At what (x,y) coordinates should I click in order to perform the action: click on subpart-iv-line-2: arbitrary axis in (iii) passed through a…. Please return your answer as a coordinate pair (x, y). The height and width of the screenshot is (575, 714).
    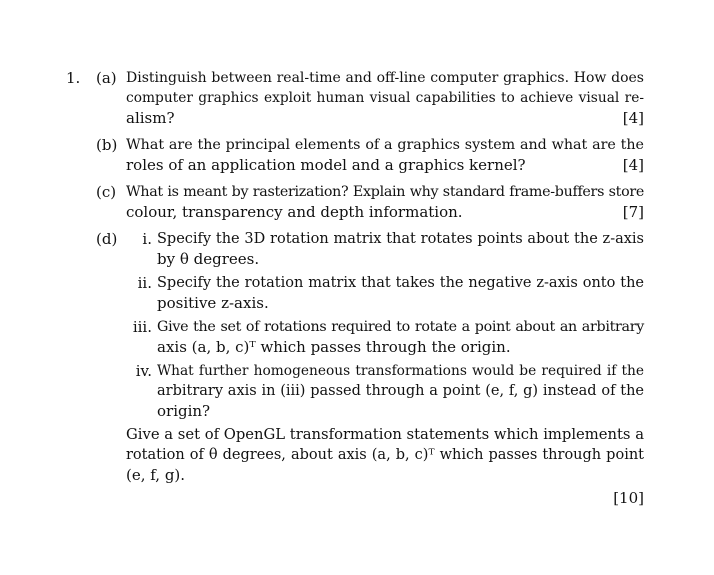
    Looking at the image, I should click on (400, 391).